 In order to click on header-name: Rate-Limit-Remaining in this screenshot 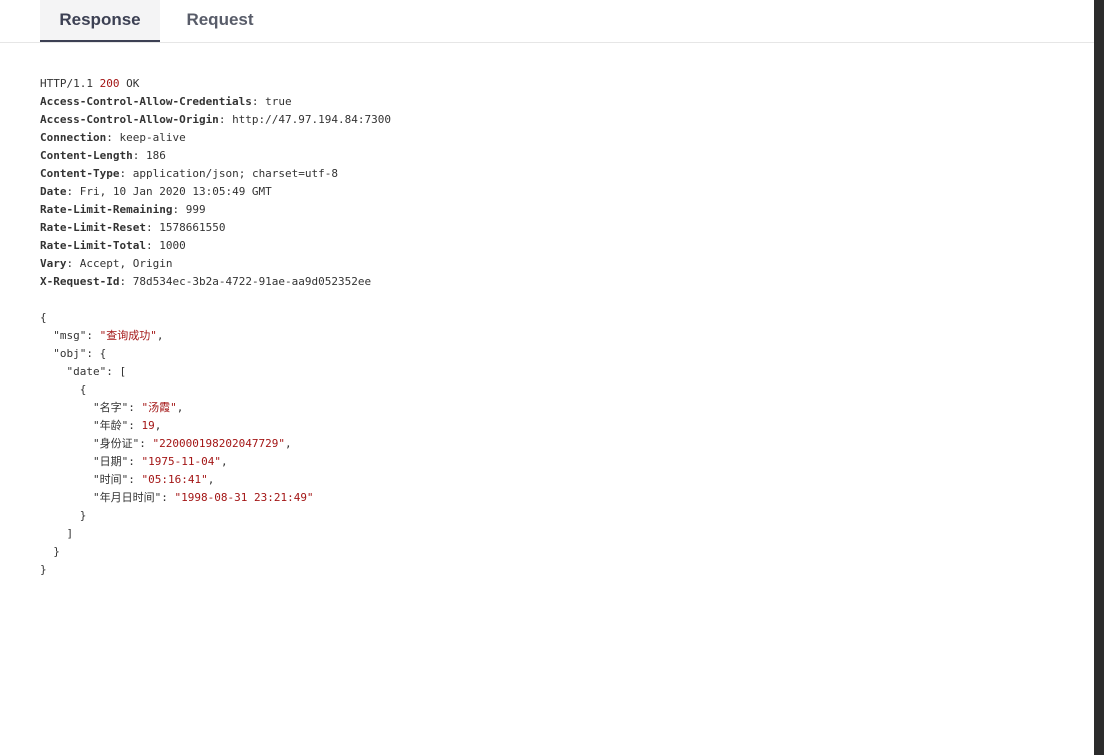, I will do `click(106, 209)`.